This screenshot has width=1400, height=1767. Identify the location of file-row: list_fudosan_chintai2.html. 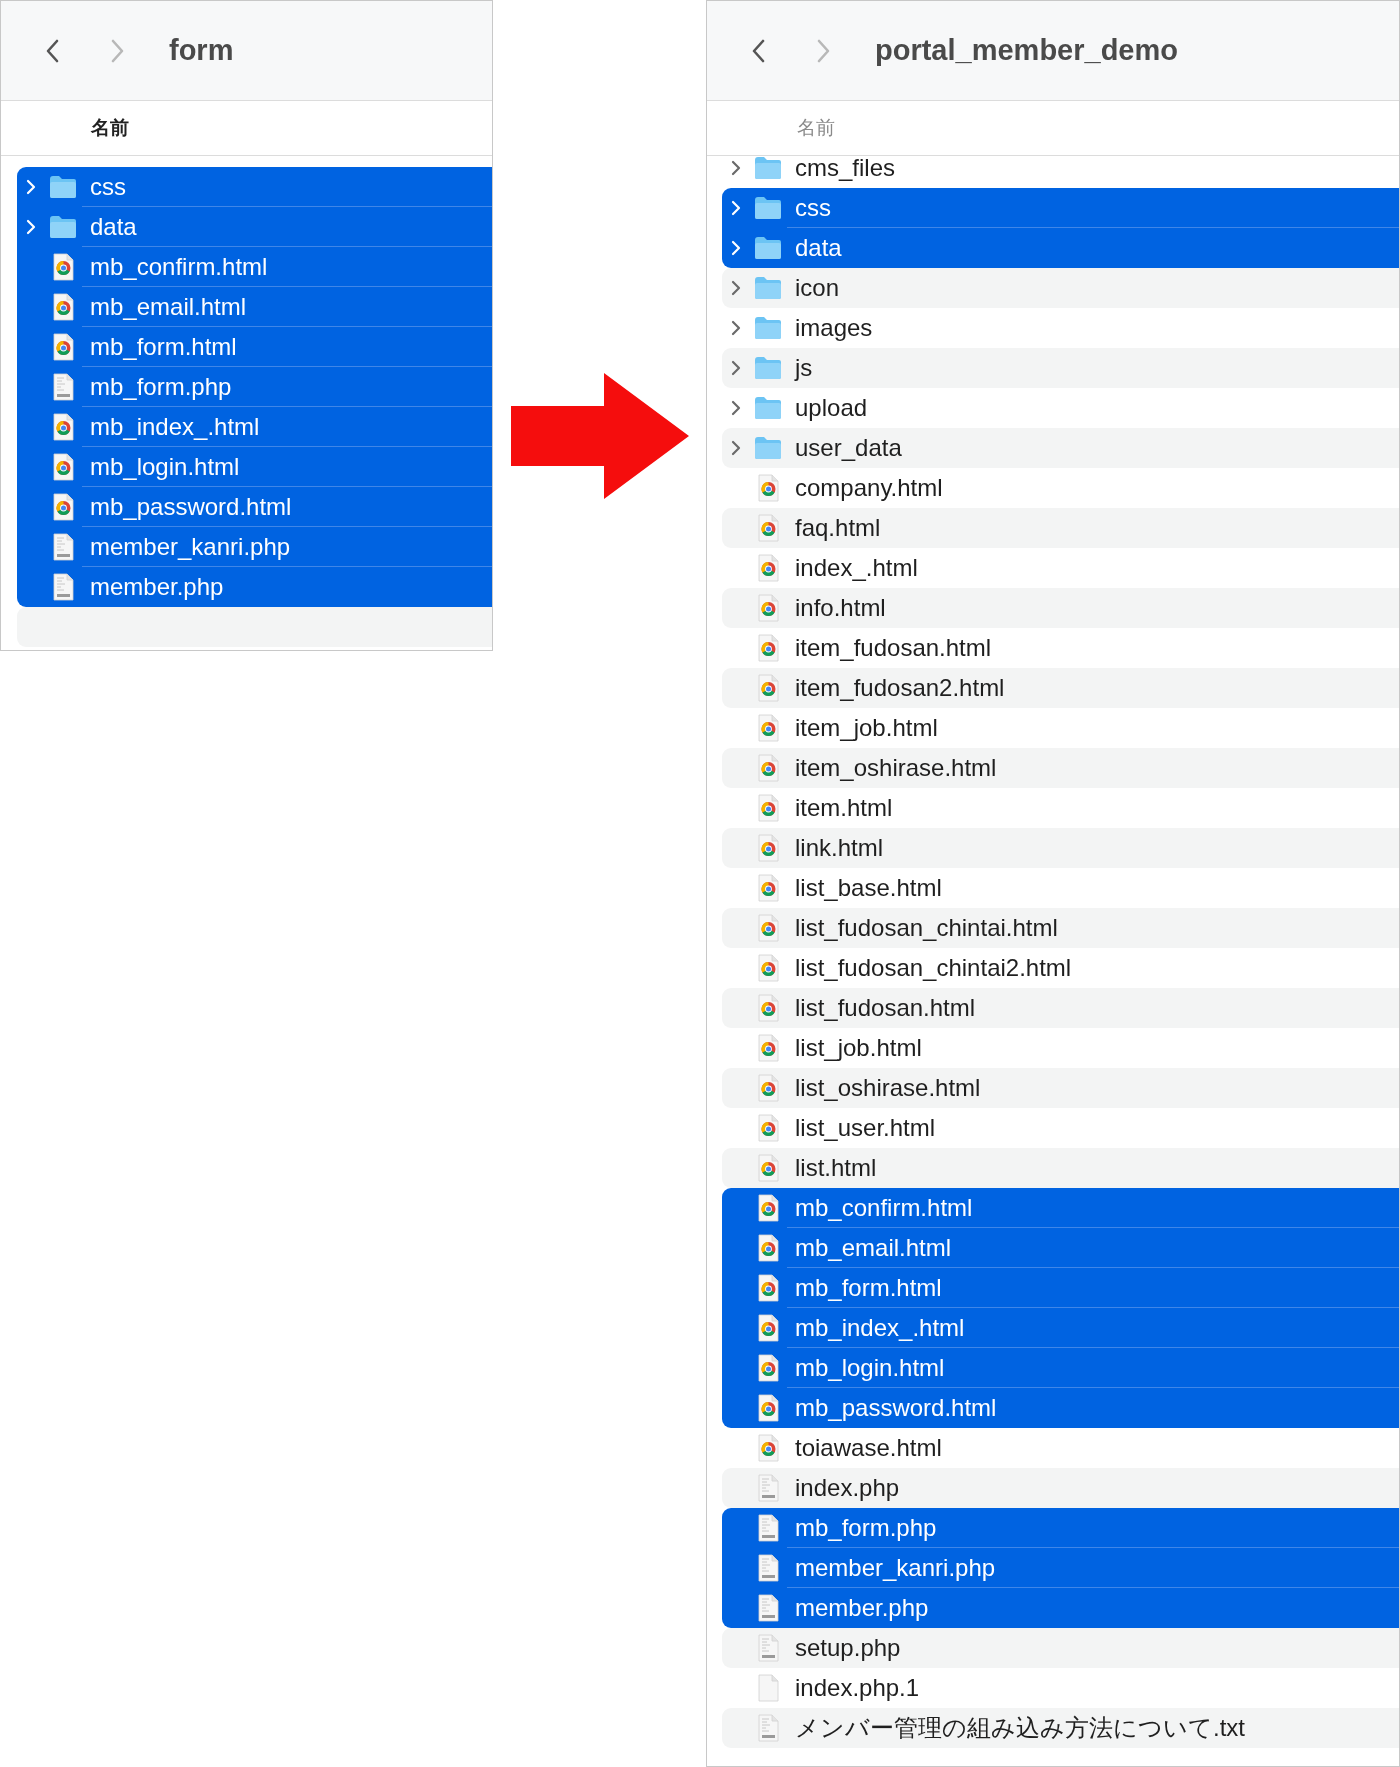
(1060, 968).